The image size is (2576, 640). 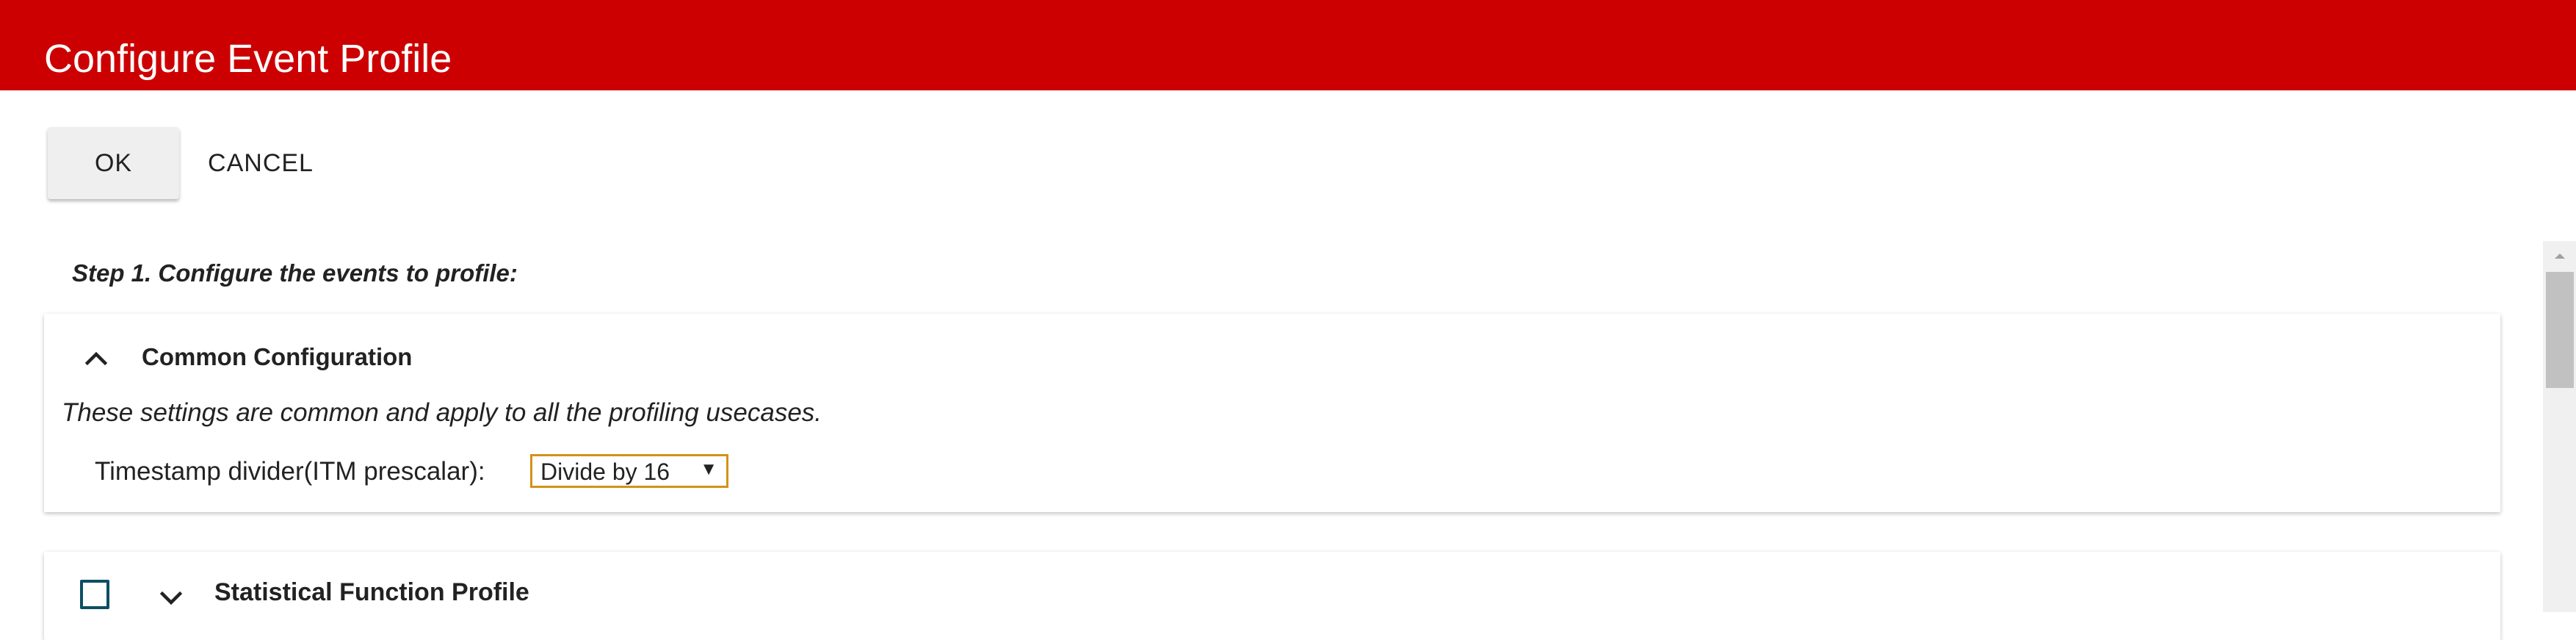 What do you see at coordinates (248, 59) in the screenshot?
I see `page-title: Configure Event Profile` at bounding box center [248, 59].